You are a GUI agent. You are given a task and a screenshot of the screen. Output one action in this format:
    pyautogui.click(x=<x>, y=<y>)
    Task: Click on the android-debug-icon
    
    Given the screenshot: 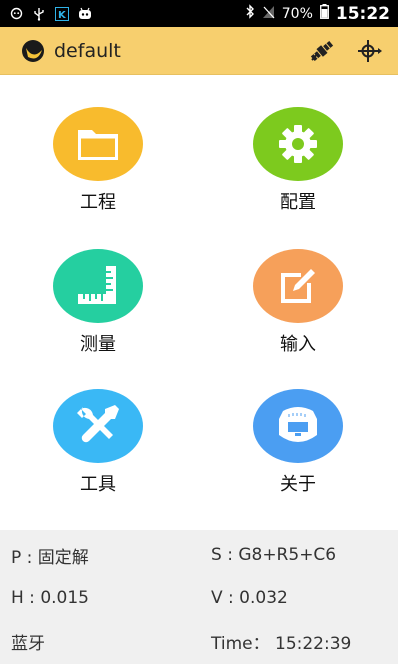 What is the action you would take?
    pyautogui.click(x=16, y=14)
    